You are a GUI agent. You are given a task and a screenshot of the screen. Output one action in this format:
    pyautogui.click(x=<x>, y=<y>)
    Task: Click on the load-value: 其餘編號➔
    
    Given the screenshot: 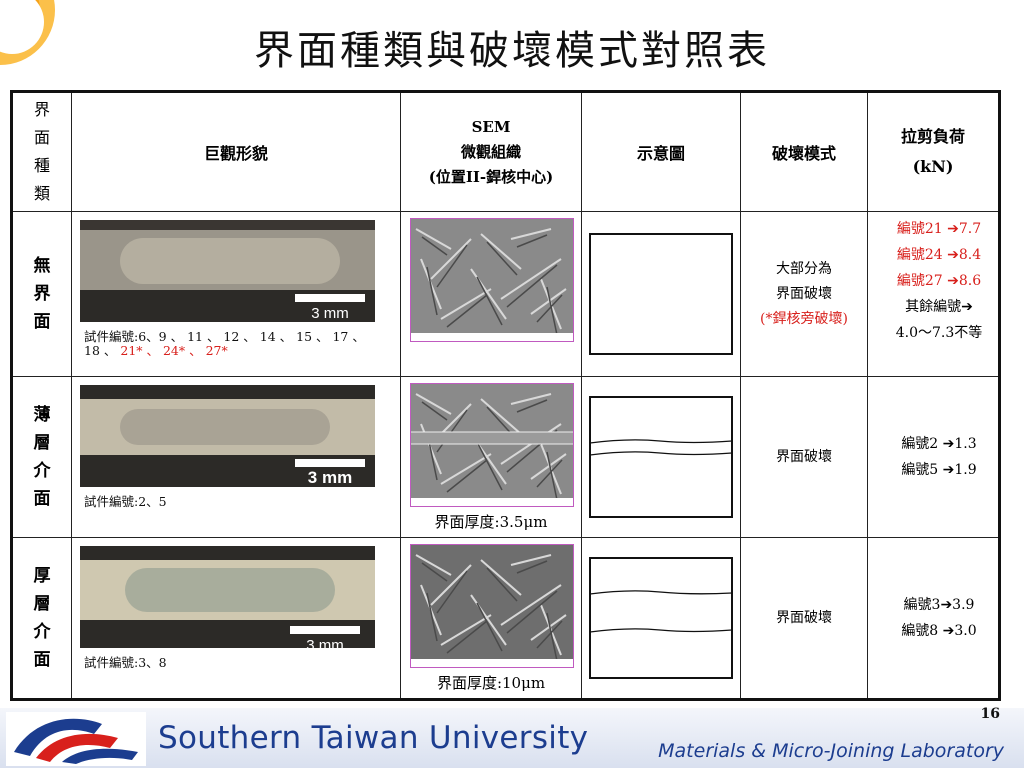 What is the action you would take?
    pyautogui.click(x=939, y=307)
    